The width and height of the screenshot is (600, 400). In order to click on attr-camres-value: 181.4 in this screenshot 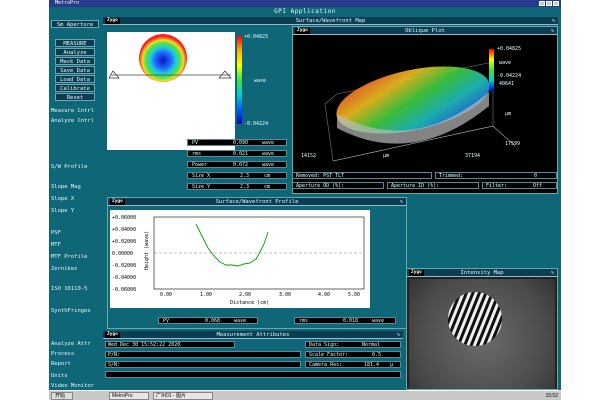, I will do `click(372, 365)`.